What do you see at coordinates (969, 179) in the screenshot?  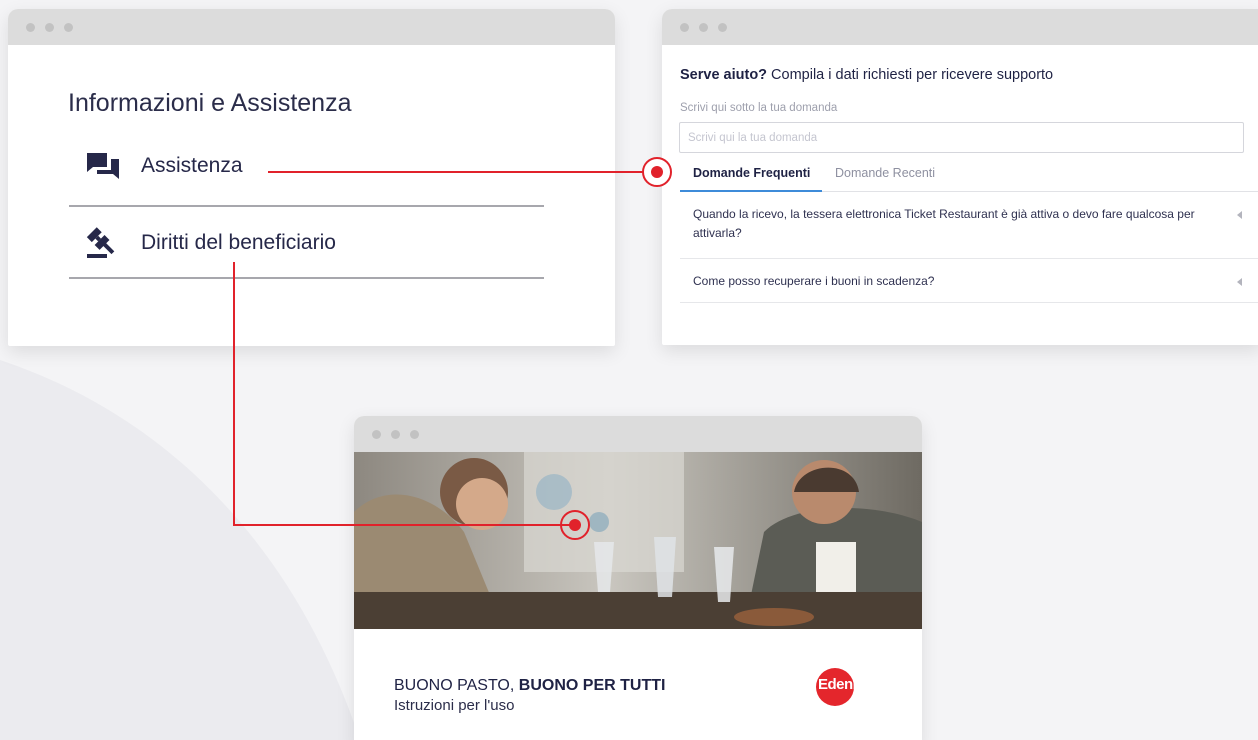 I see `faq-tabs: Domande Frequenti Domande Recenti` at bounding box center [969, 179].